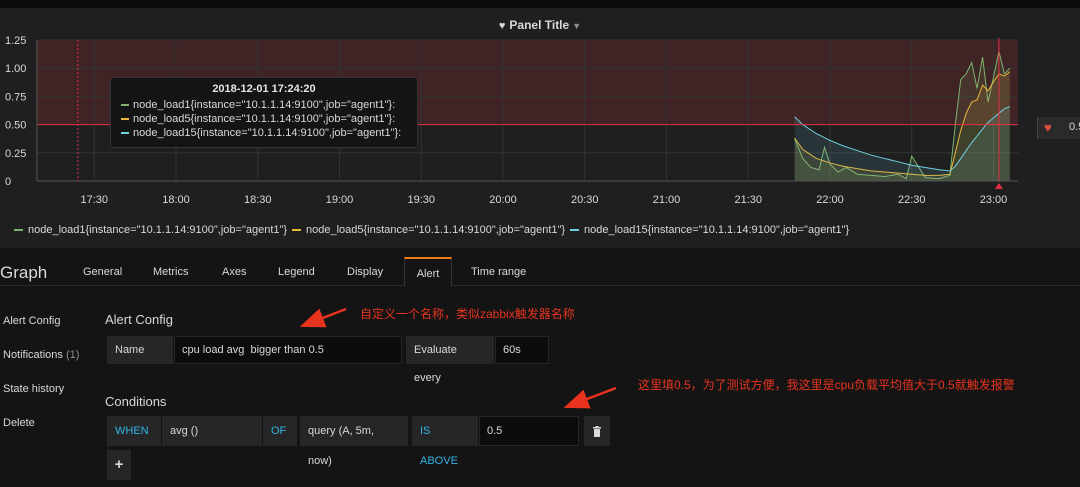 Image resolution: width=1080 pixels, height=487 pixels. I want to click on top-bar, so click(540, 4).